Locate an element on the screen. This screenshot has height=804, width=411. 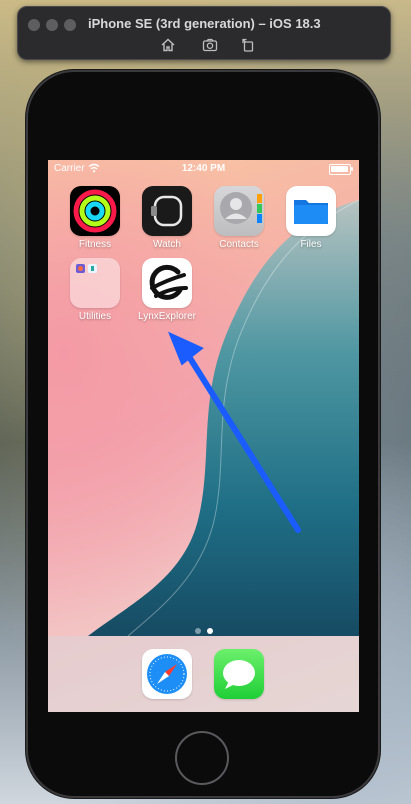
app-safari is located at coordinates (167, 674).